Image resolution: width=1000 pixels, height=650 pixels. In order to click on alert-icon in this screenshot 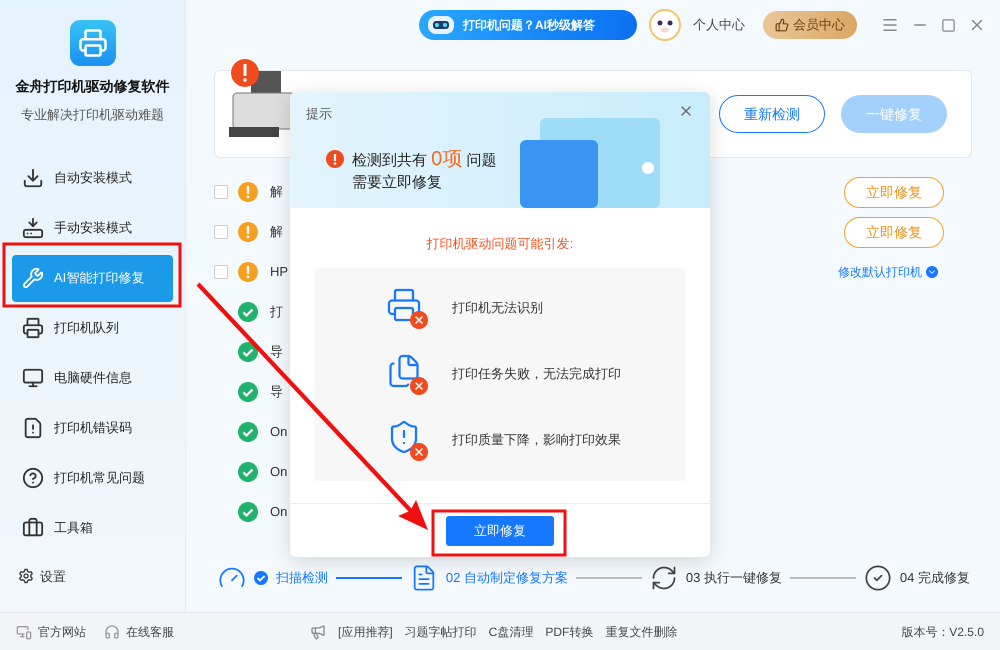, I will do `click(335, 159)`.